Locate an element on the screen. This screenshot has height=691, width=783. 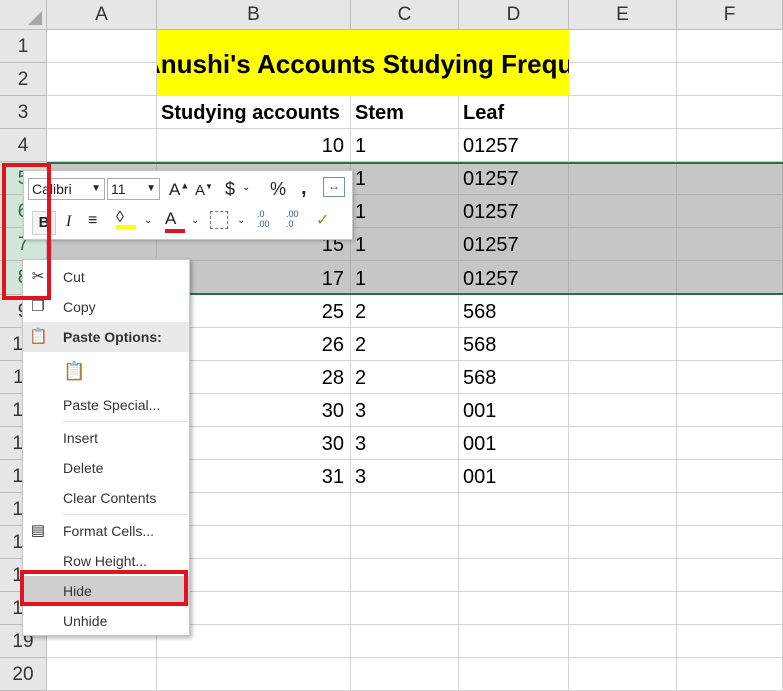
borders-icon is located at coordinates (219, 220).